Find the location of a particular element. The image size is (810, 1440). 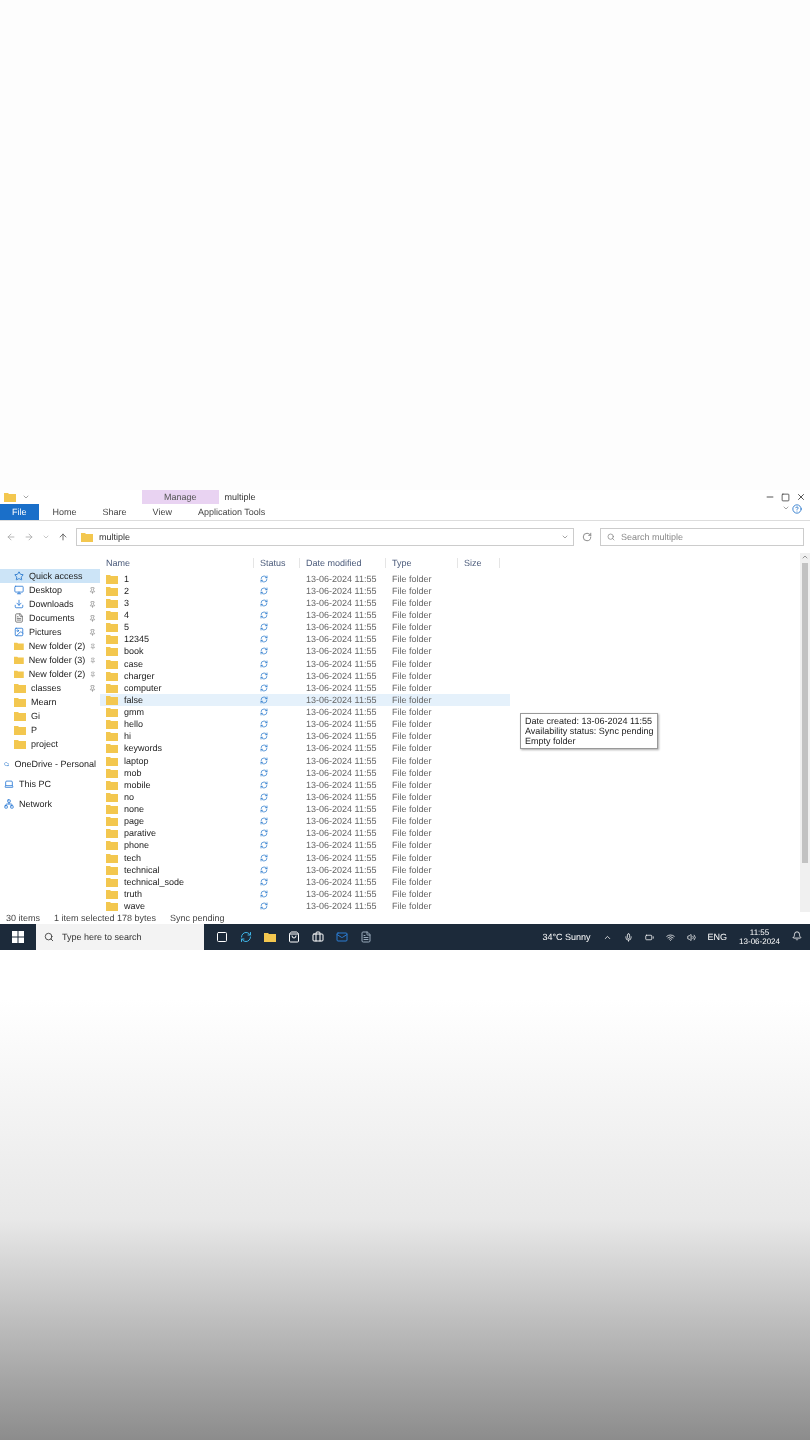

windows-logo-icon is located at coordinates (18, 937).